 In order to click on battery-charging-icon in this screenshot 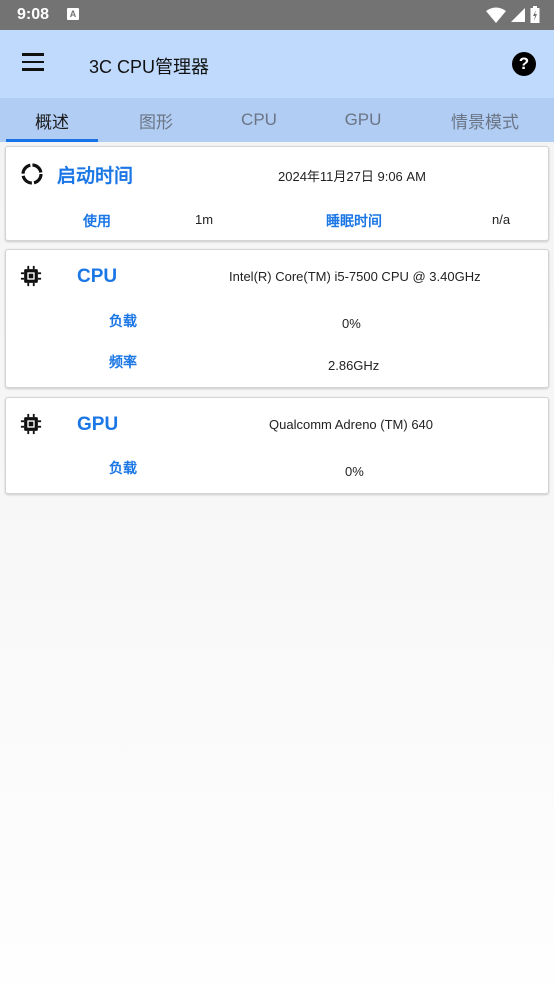, I will do `click(535, 14)`.